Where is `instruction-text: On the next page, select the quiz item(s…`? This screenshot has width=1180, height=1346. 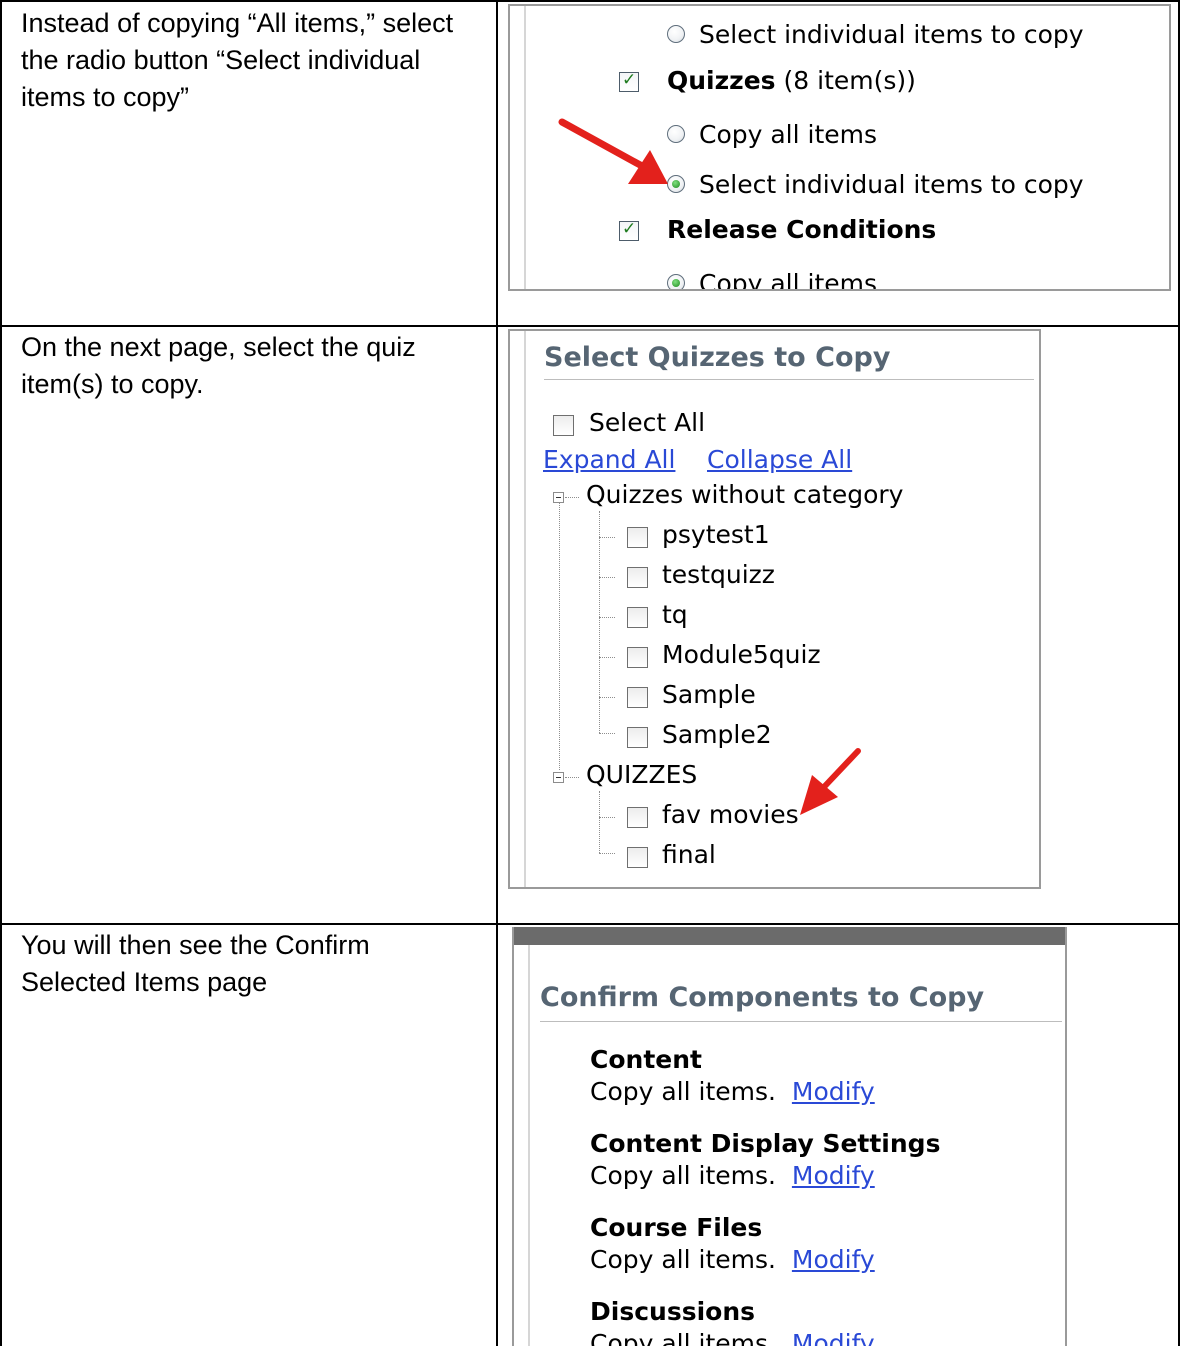 instruction-text: On the next page, select the quiz item(s… is located at coordinates (218, 365).